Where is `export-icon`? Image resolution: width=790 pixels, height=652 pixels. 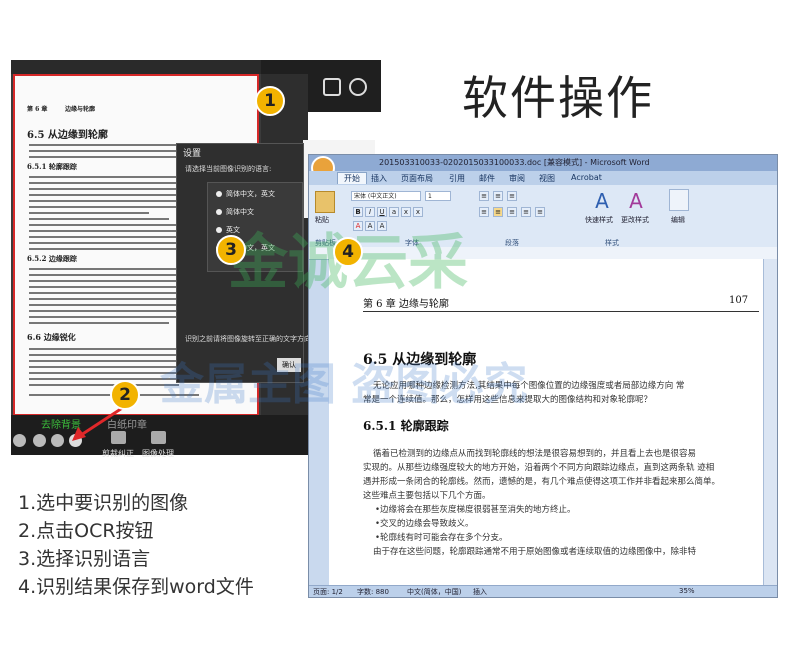 export-icon is located at coordinates (332, 87).